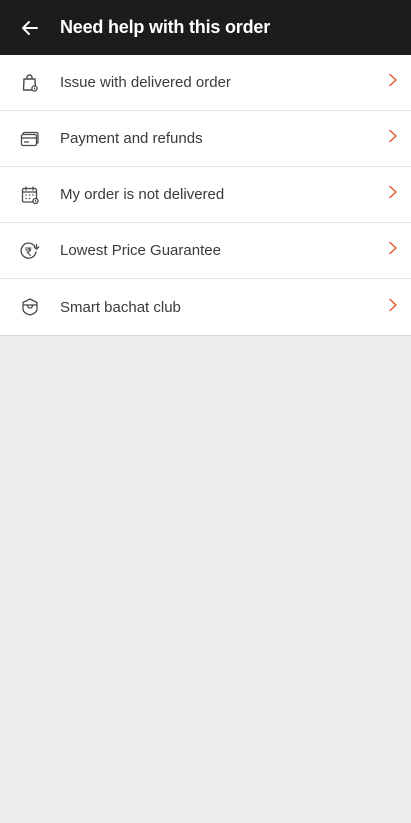 The width and height of the screenshot is (411, 823). I want to click on app-header: Need help with this order, so click(205, 27).